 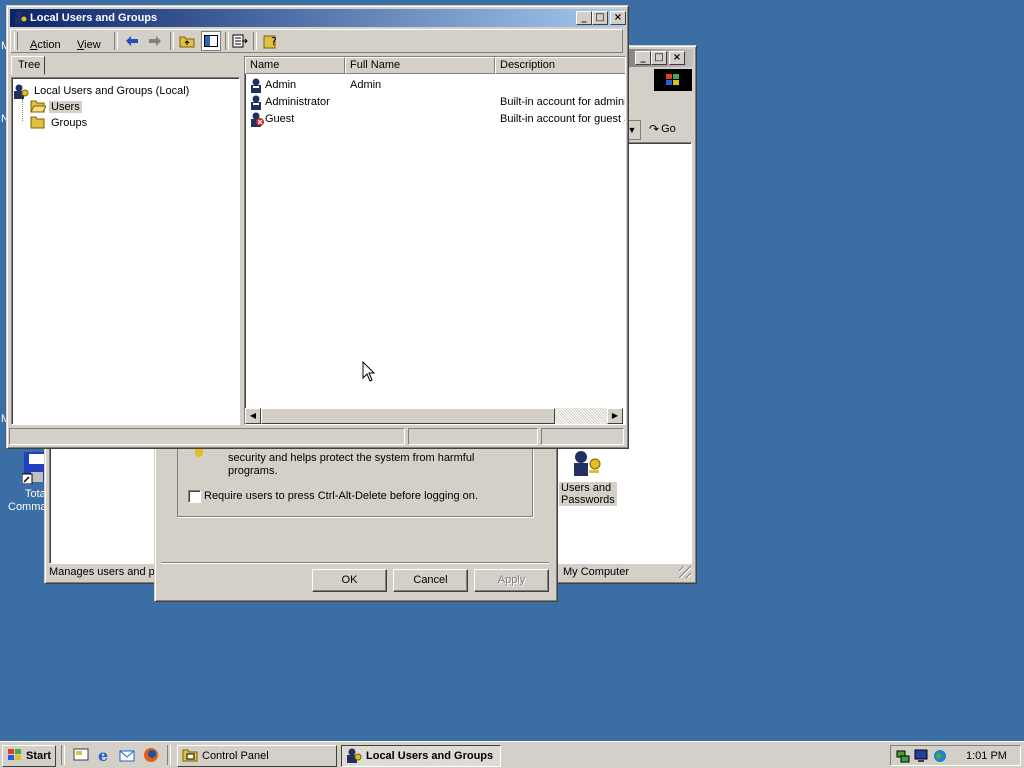 What do you see at coordinates (986, 756) in the screenshot?
I see `clock: 1:01 PM` at bounding box center [986, 756].